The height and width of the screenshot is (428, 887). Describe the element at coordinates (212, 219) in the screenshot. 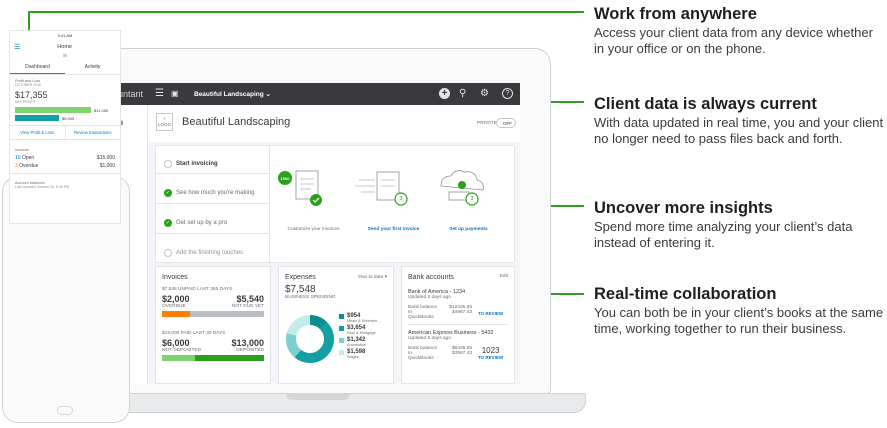

I see `setup-step: ✓ Get set up by a pro` at that location.